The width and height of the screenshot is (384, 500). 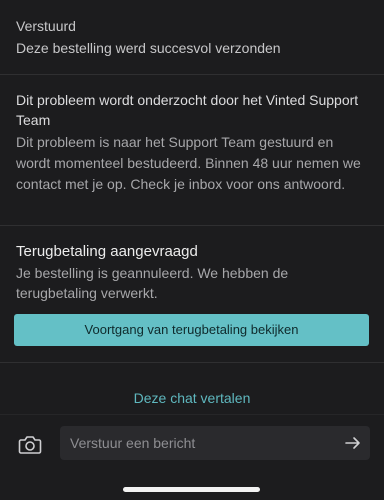 What do you see at coordinates (30, 445) in the screenshot?
I see `camera-icon` at bounding box center [30, 445].